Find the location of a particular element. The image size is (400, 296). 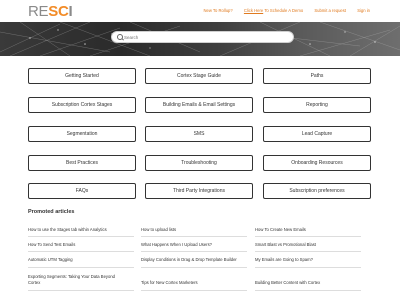

category-third-party-integrations: Third Party Integrations is located at coordinates (199, 191).